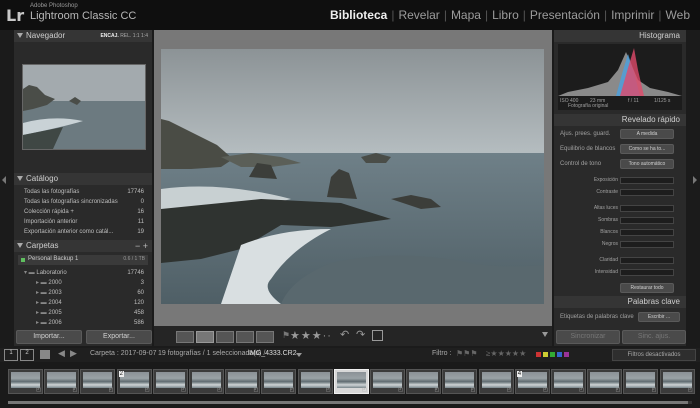 The width and height of the screenshot is (700, 408). I want to click on zoom-1-4: 1:4, so click(144, 36).